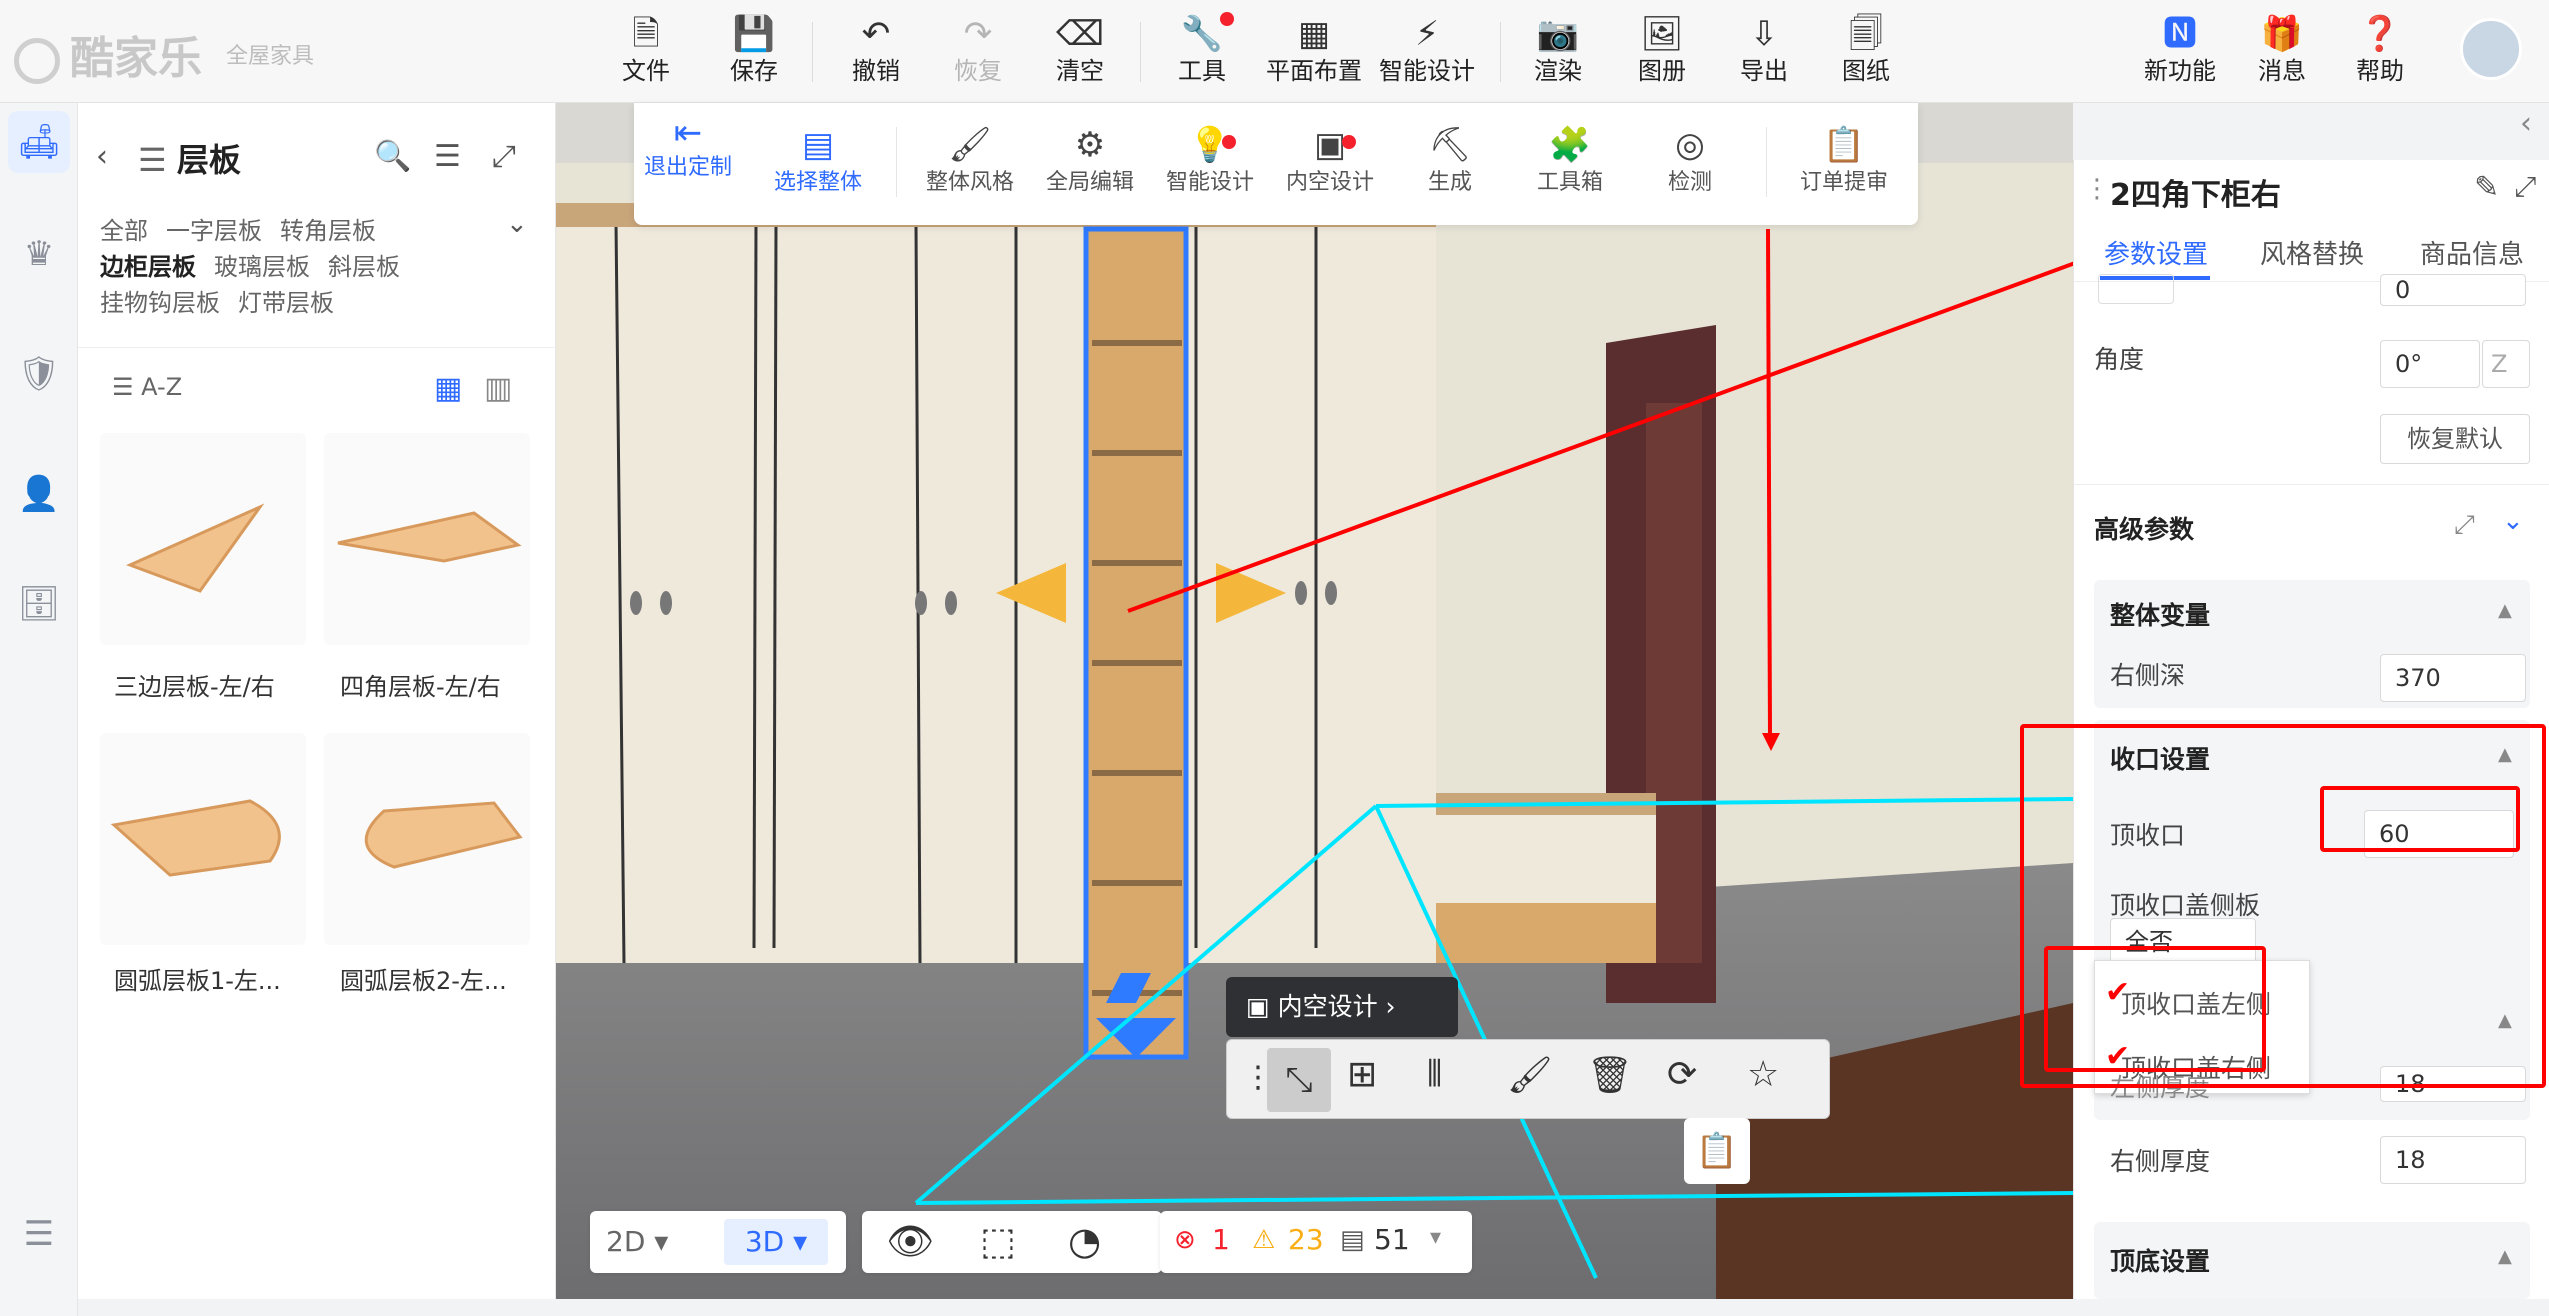 The image size is (2549, 1316). What do you see at coordinates (1434, 1075) in the screenshot?
I see `split-icon: ⫴` at bounding box center [1434, 1075].